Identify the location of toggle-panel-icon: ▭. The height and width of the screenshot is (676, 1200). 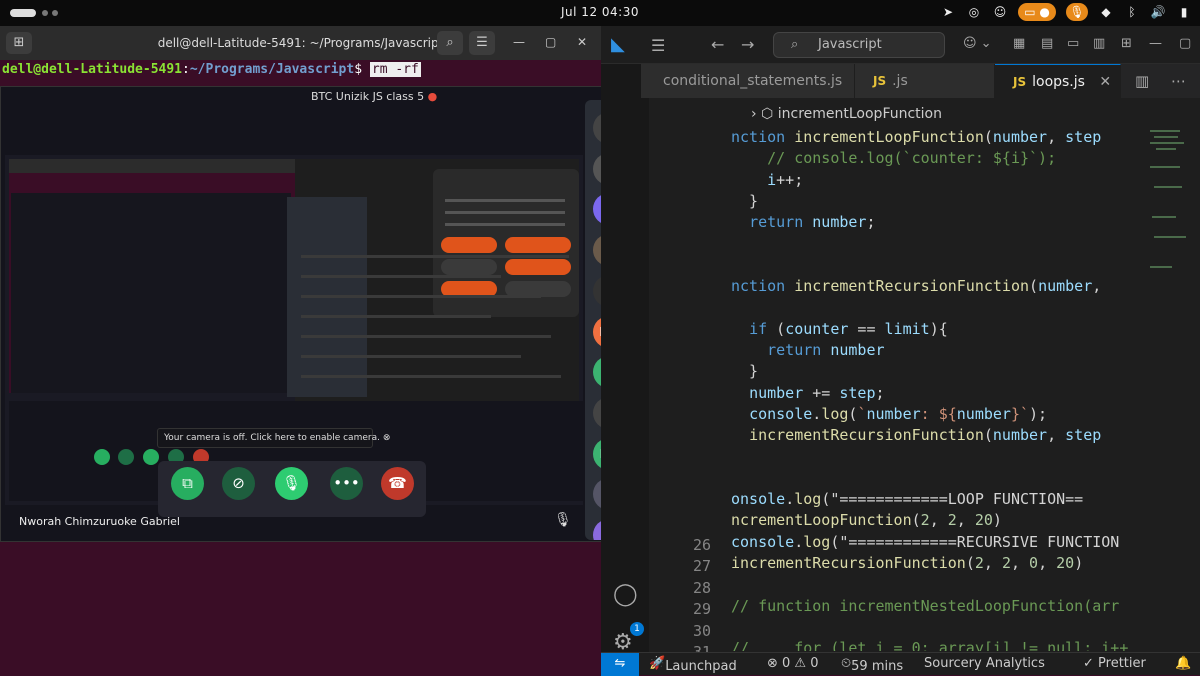
(1073, 43).